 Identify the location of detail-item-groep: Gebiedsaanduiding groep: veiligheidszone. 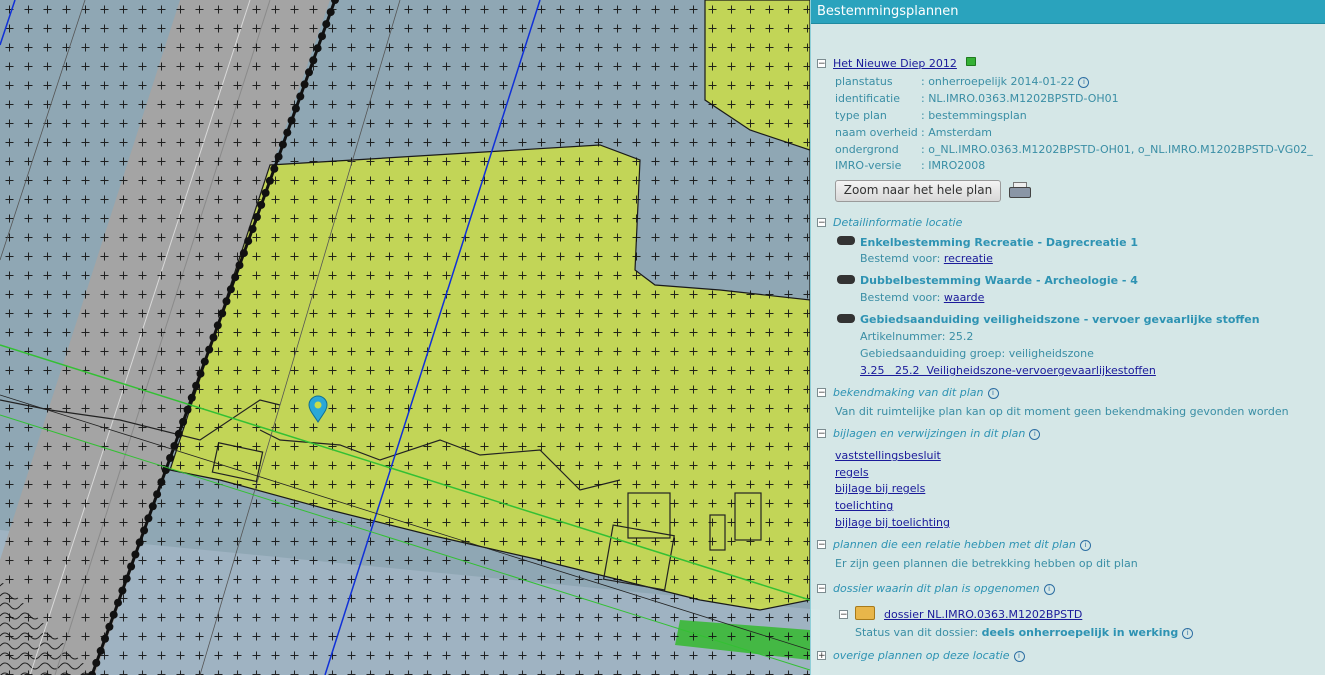
(977, 353).